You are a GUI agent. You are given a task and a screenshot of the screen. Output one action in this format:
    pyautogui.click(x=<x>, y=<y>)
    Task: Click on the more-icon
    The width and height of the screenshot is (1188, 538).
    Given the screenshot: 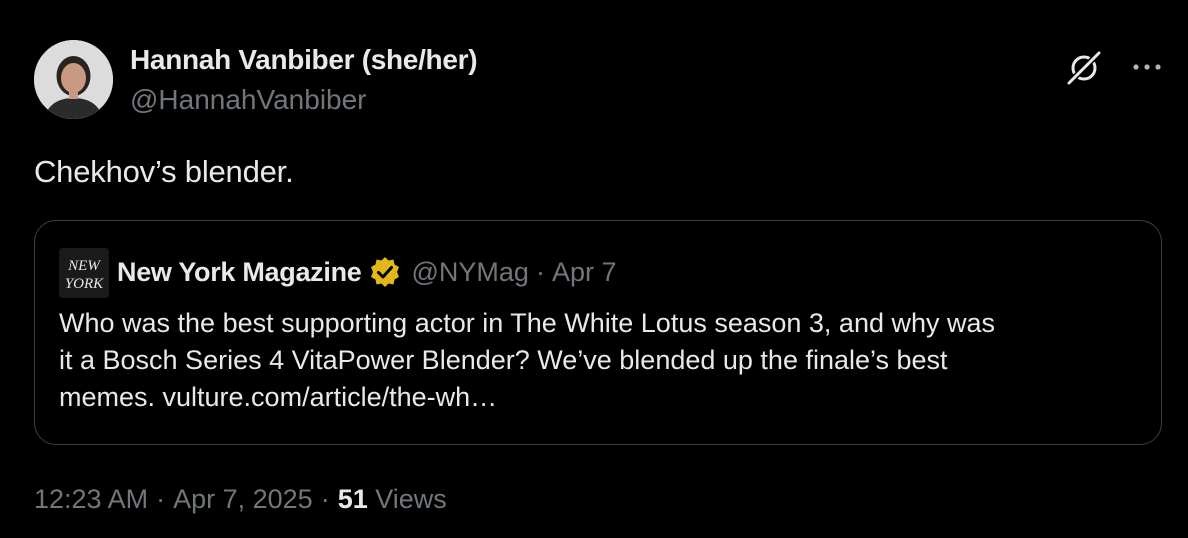 What is the action you would take?
    pyautogui.click(x=1147, y=67)
    